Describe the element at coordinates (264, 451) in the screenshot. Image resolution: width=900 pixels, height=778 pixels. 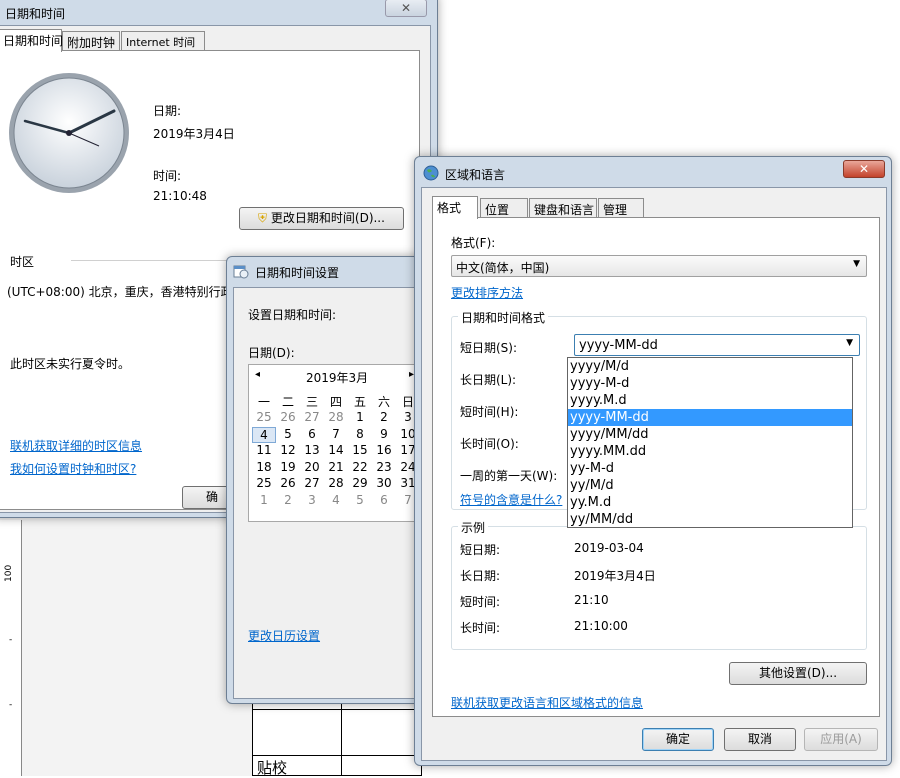
I see `calendar-day: 11` at that location.